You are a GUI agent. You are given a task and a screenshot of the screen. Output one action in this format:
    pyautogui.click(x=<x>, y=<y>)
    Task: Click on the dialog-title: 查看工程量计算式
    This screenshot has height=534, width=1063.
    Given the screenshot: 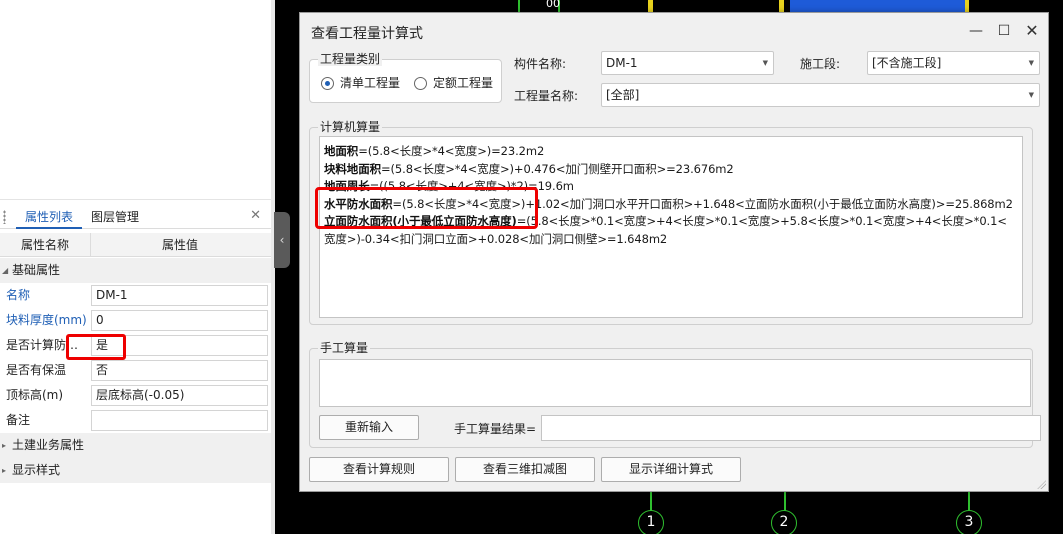 What is the action you would take?
    pyautogui.click(x=367, y=34)
    